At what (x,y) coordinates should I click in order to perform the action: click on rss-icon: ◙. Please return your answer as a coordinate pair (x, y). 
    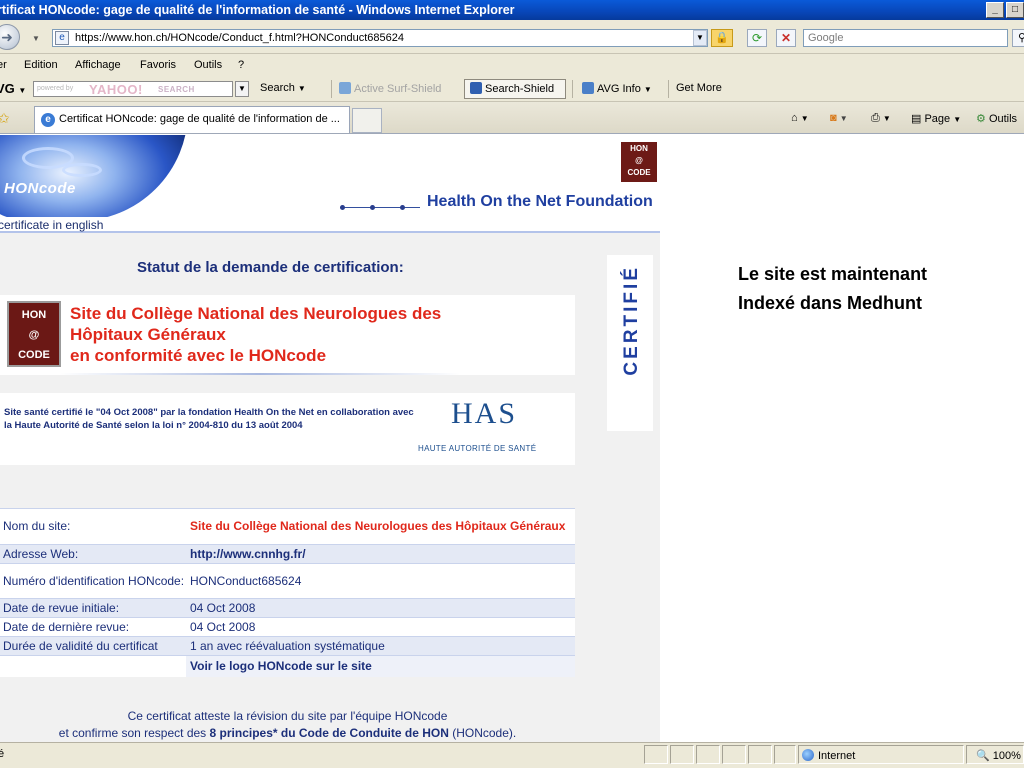
    Looking at the image, I should click on (833, 118).